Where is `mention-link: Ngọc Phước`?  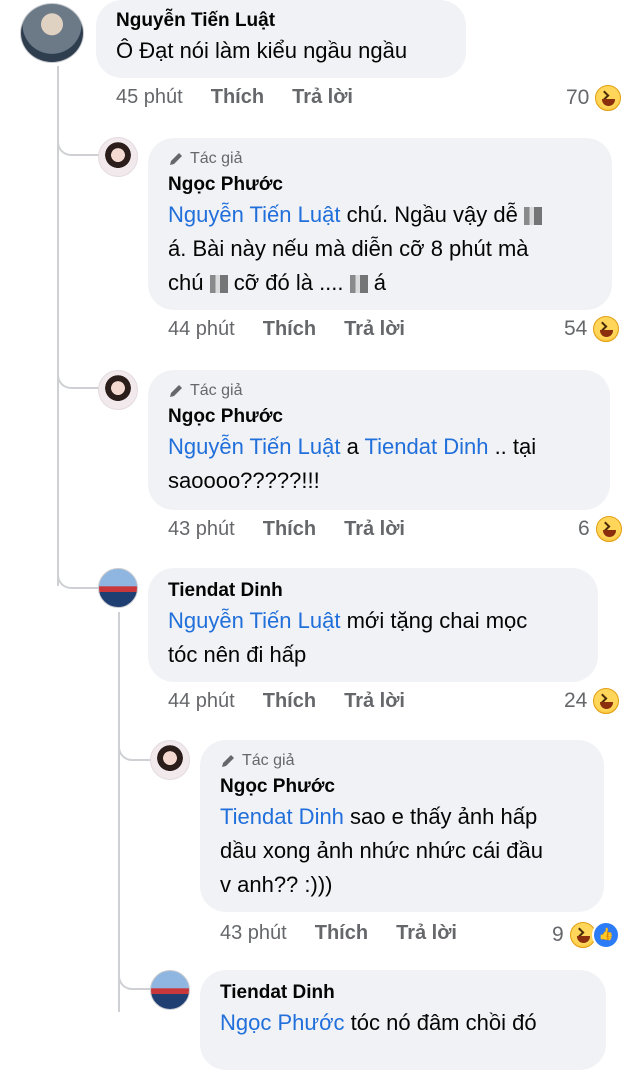
mention-link: Ngọc Phước is located at coordinates (282, 1022).